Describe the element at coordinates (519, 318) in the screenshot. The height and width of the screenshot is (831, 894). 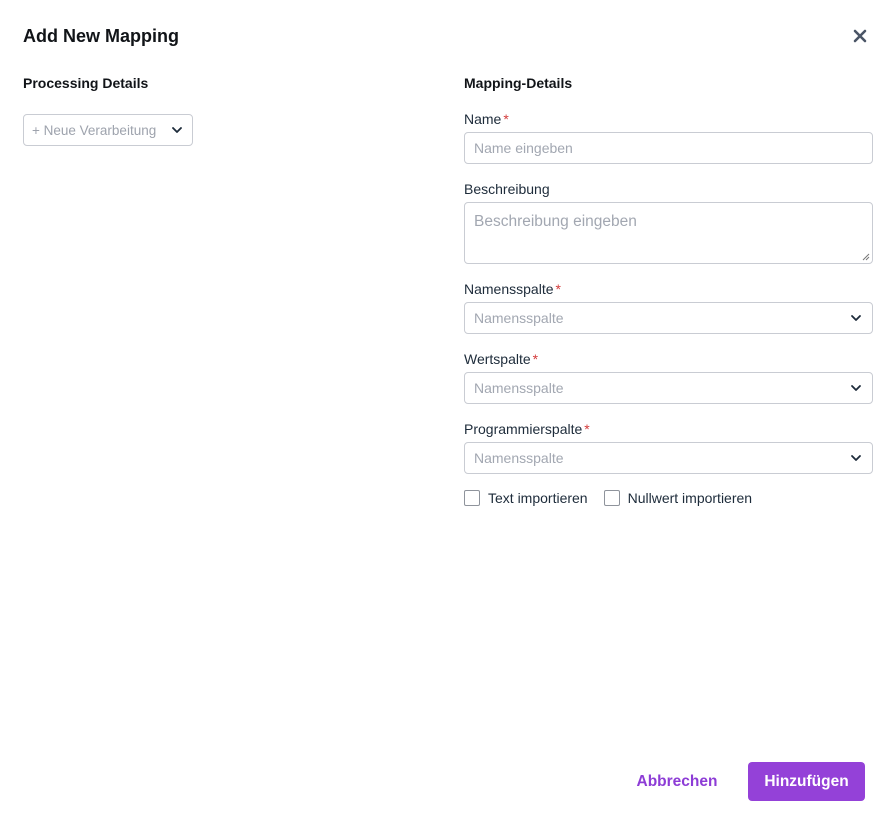
I see `name-column-placeholder: Namensspalte` at that location.